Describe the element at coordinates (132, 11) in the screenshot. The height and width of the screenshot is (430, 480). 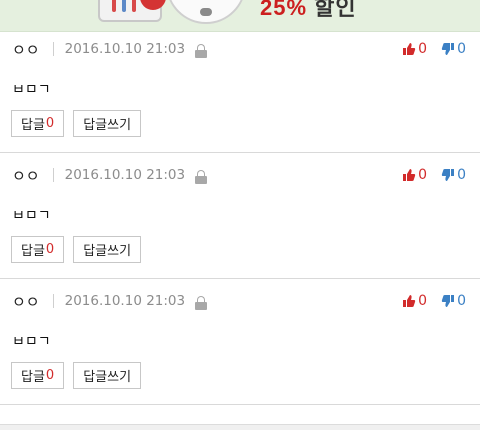
I see `banner-product-image` at that location.